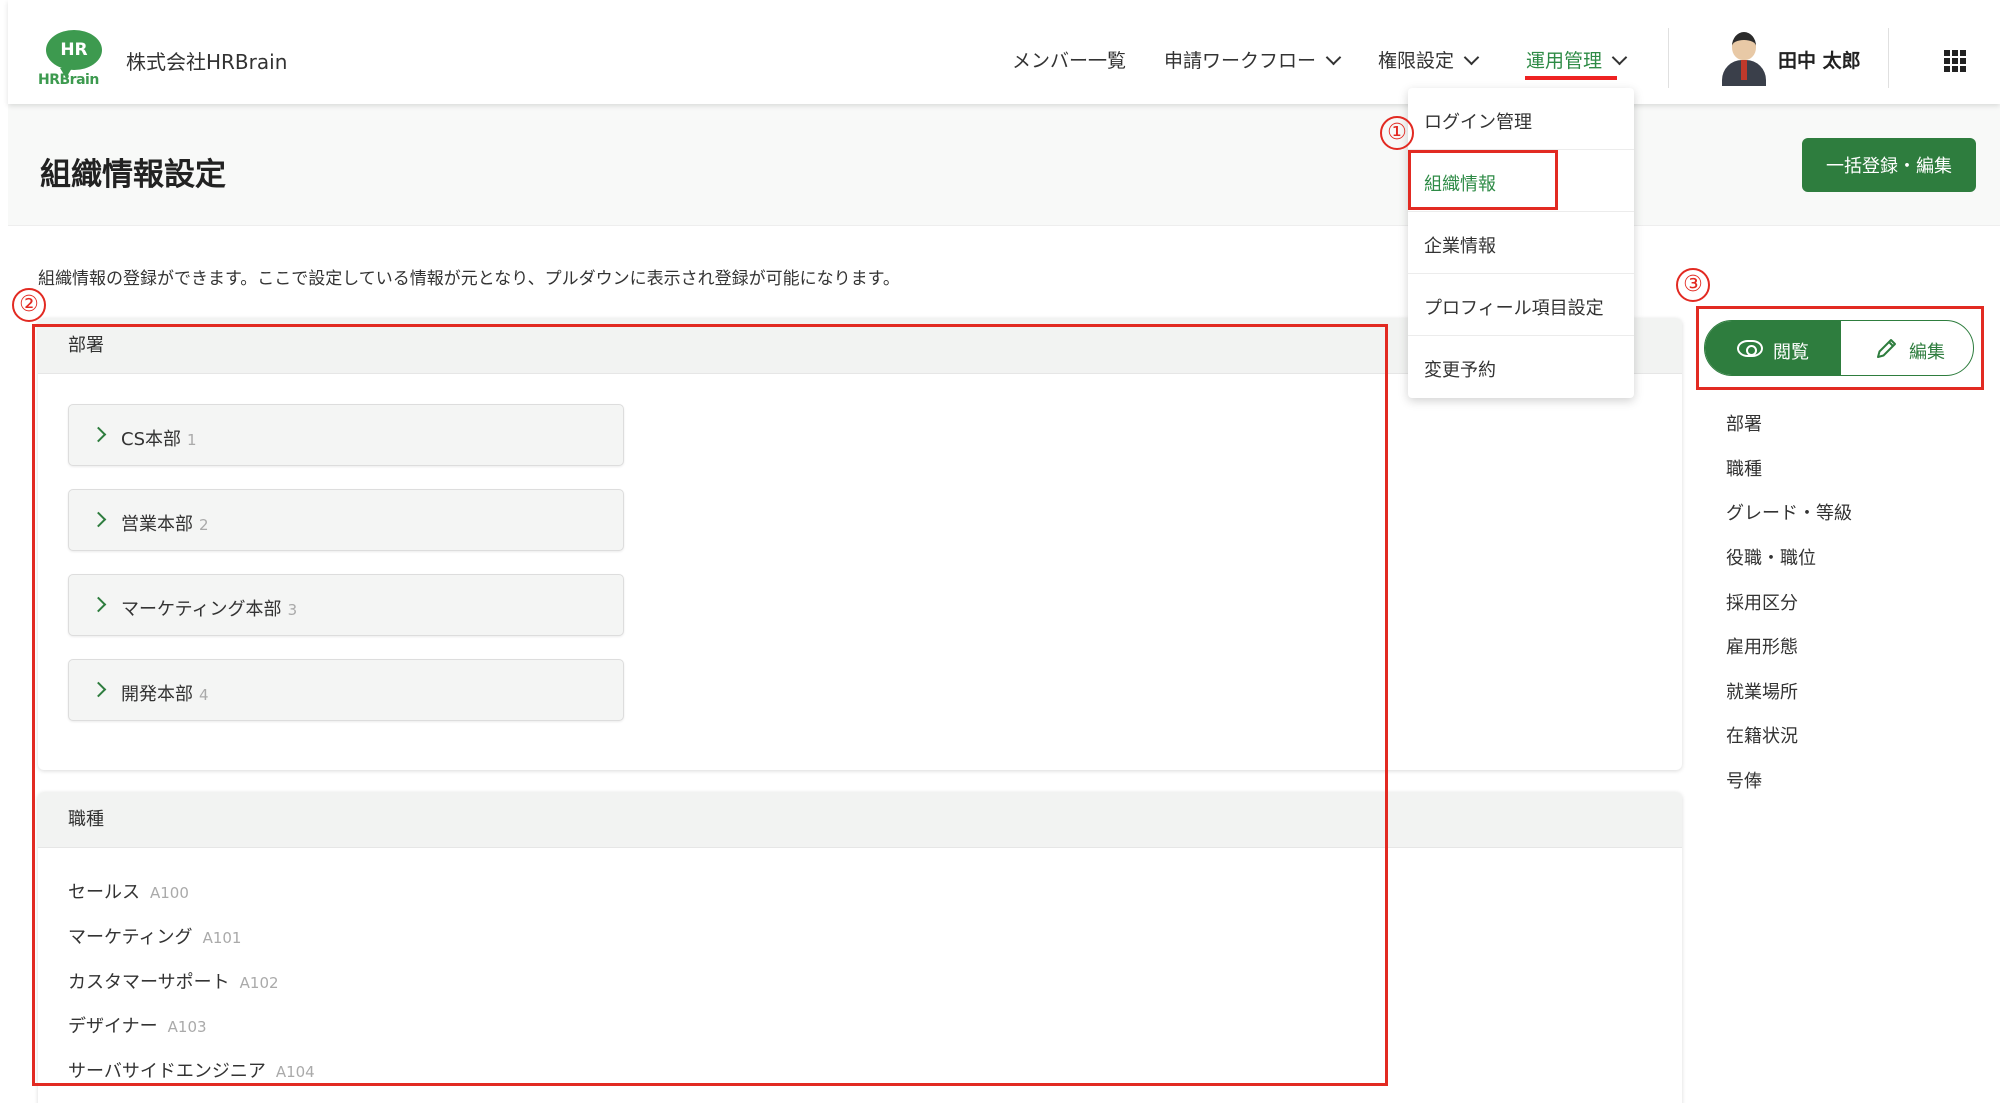 The image size is (2000, 1103). I want to click on job-code: A104, so click(295, 1072).